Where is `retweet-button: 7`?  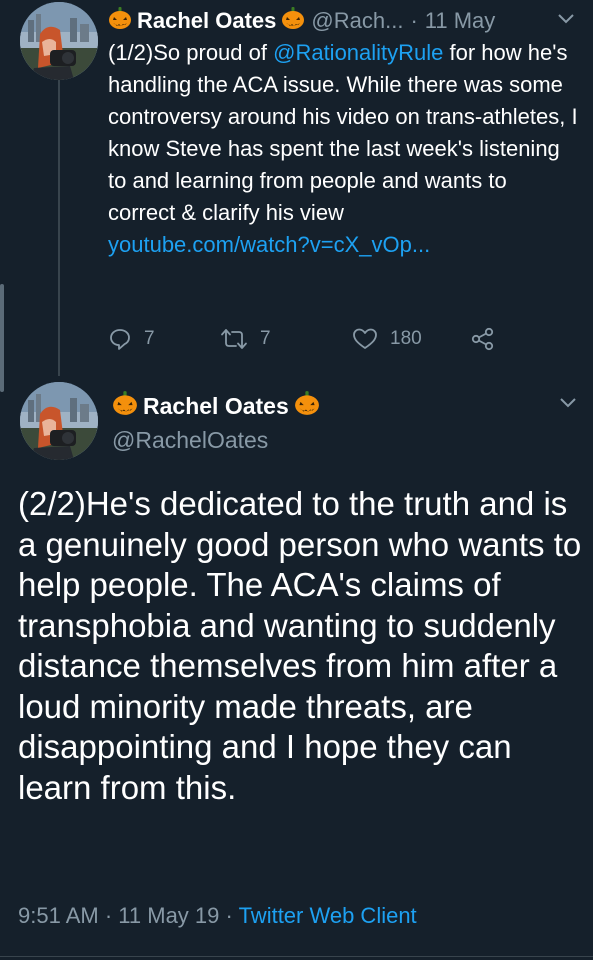
retweet-button: 7 is located at coordinates (245, 339).